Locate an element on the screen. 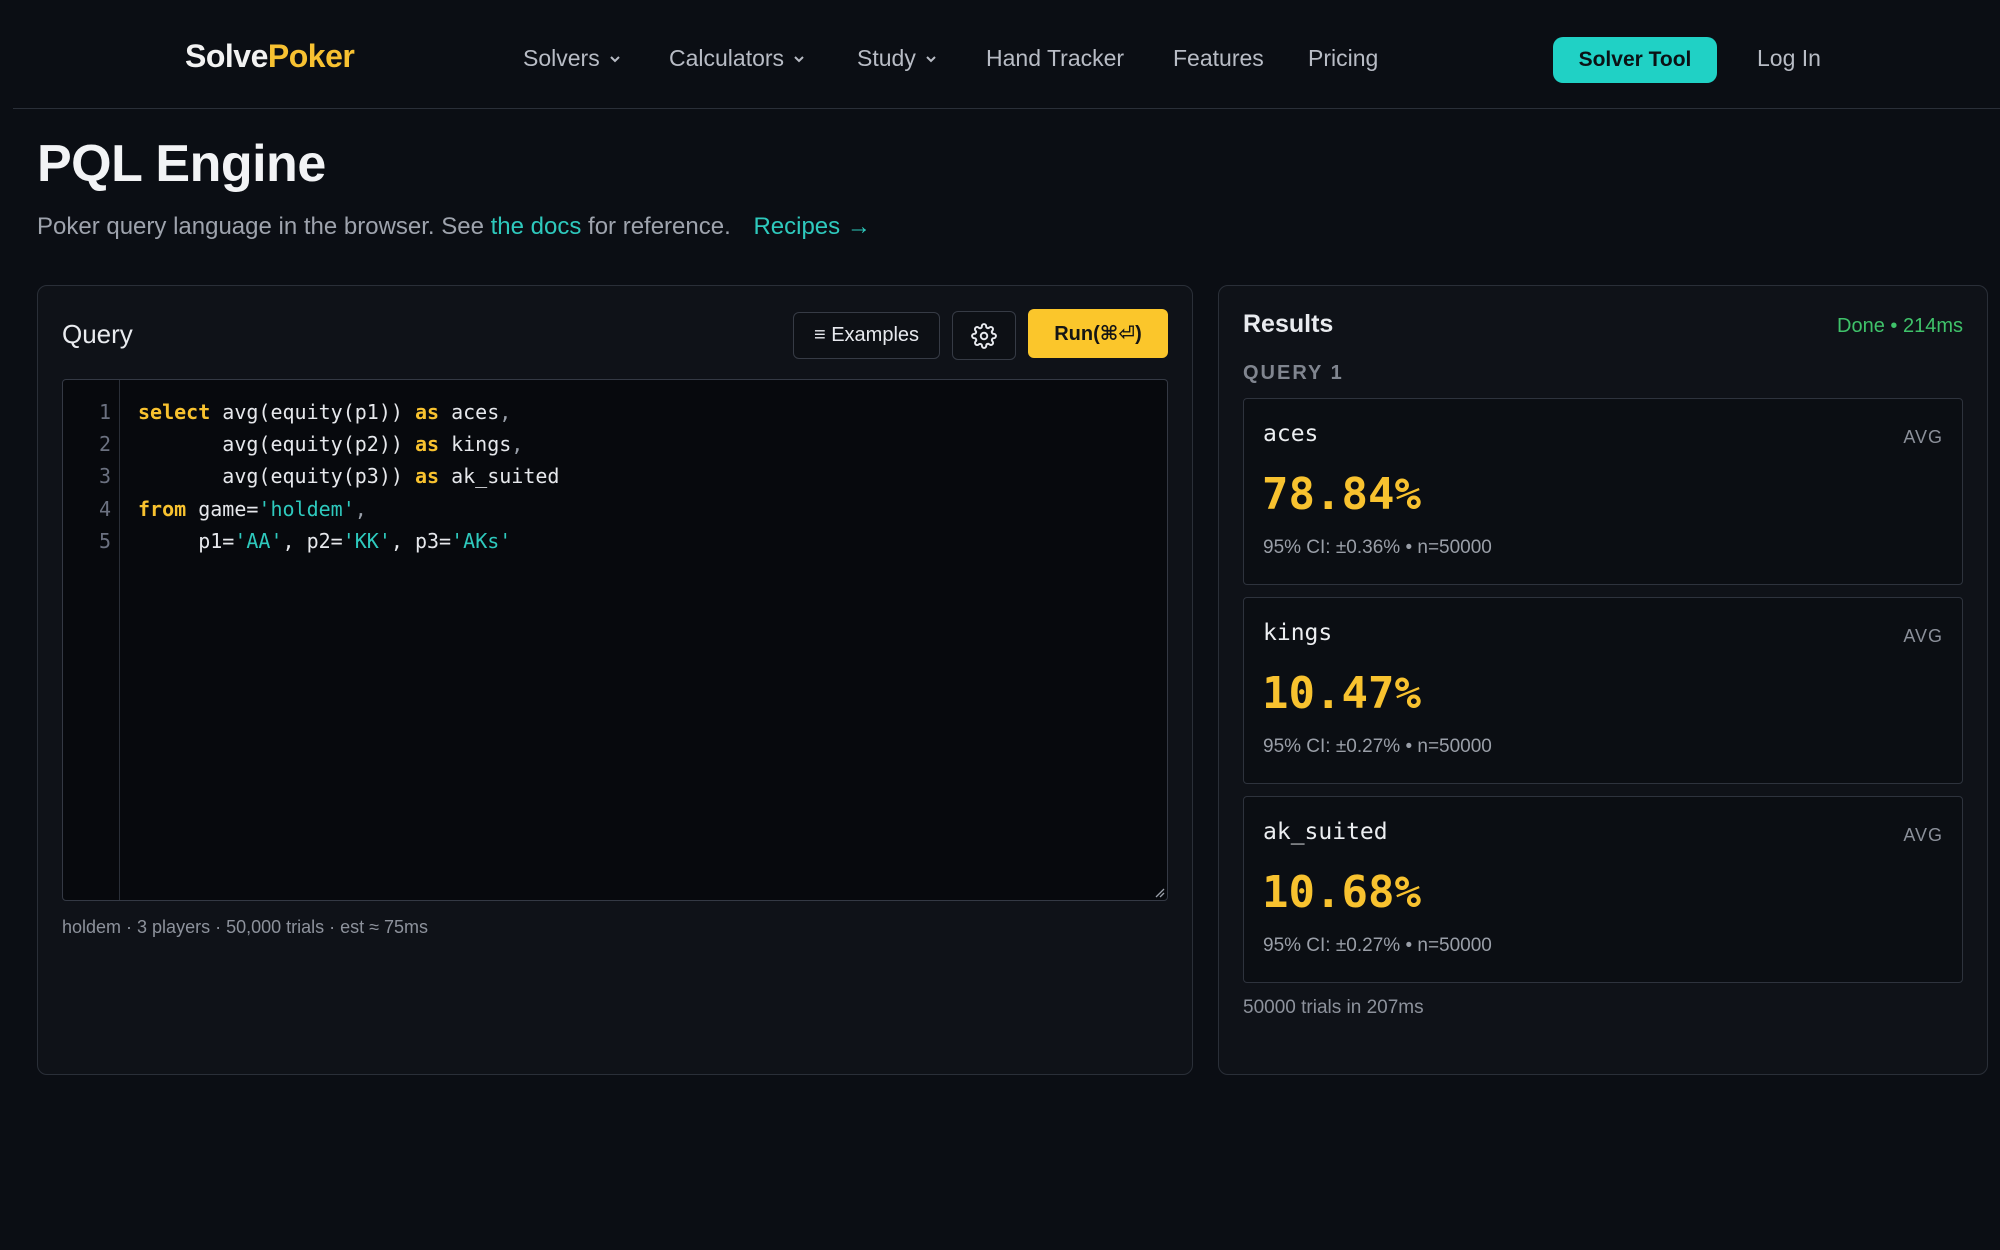 The image size is (2000, 1250). query-panel-title: Query is located at coordinates (97, 334).